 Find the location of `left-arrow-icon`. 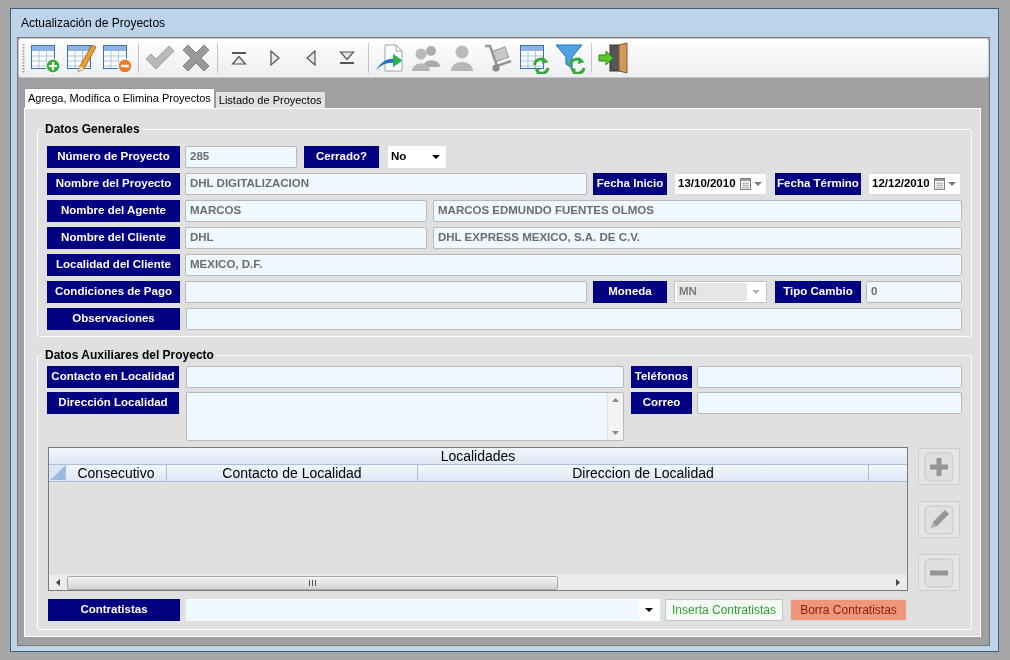

left-arrow-icon is located at coordinates (58, 582).